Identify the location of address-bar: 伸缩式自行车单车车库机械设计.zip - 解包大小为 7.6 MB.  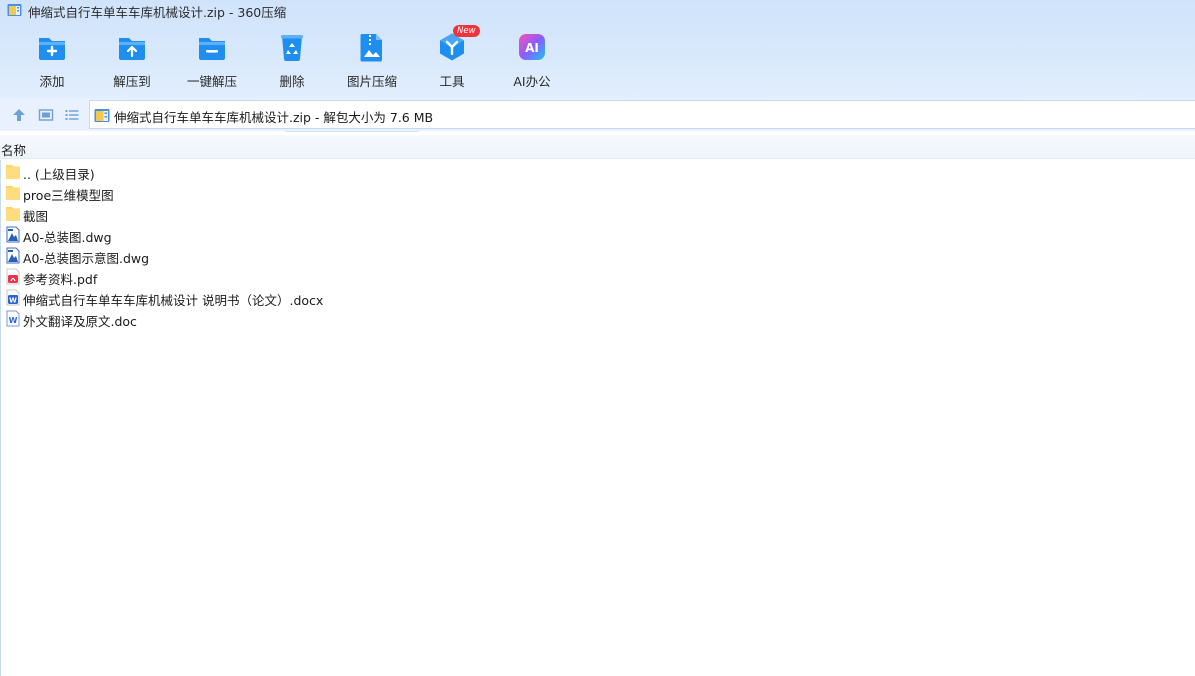
(642, 114).